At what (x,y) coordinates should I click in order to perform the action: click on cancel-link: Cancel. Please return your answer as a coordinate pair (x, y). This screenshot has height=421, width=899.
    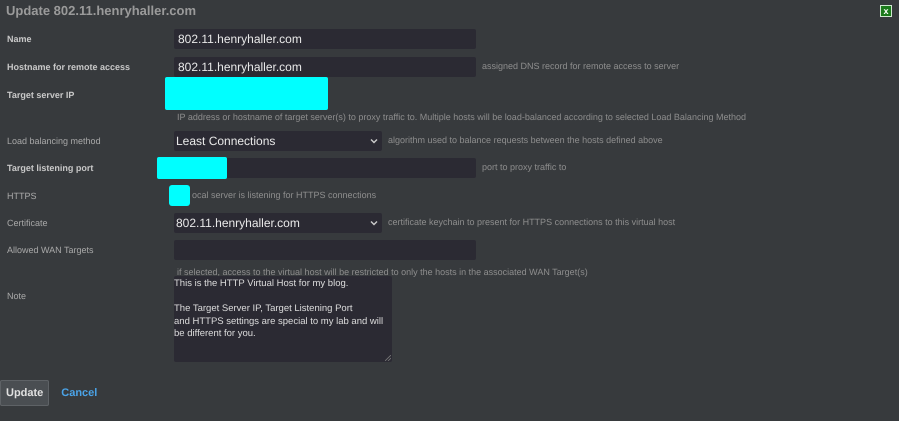
    Looking at the image, I should click on (79, 393).